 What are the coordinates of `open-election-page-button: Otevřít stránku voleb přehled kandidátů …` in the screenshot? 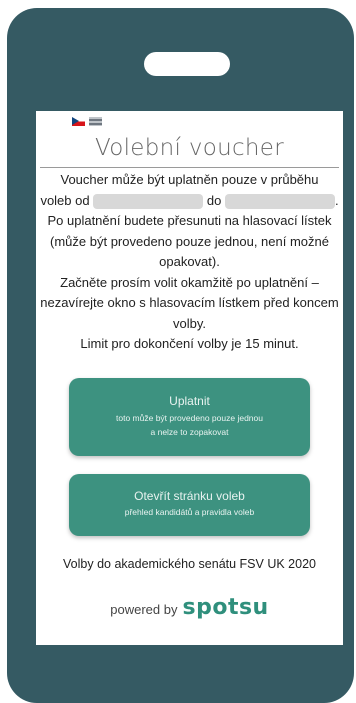 It's located at (189, 505).